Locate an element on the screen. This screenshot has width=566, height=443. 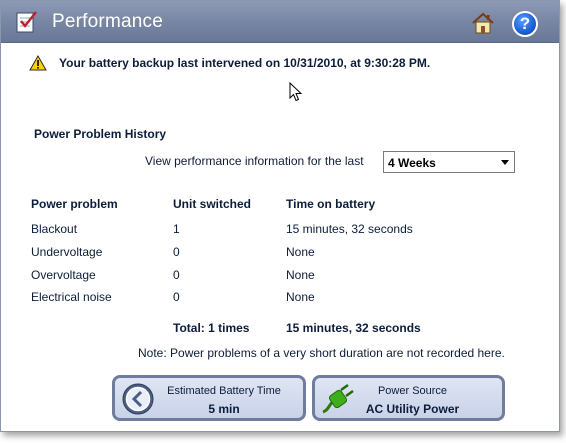
row-problem: Overvoltage is located at coordinates (63, 275).